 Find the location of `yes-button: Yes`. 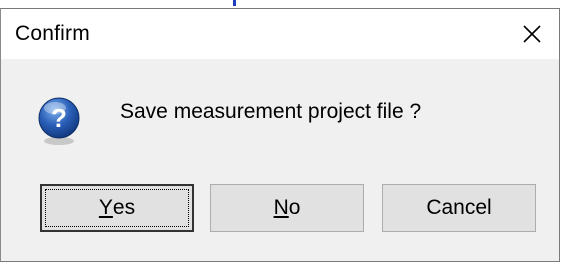

yes-button: Yes is located at coordinates (117, 208).